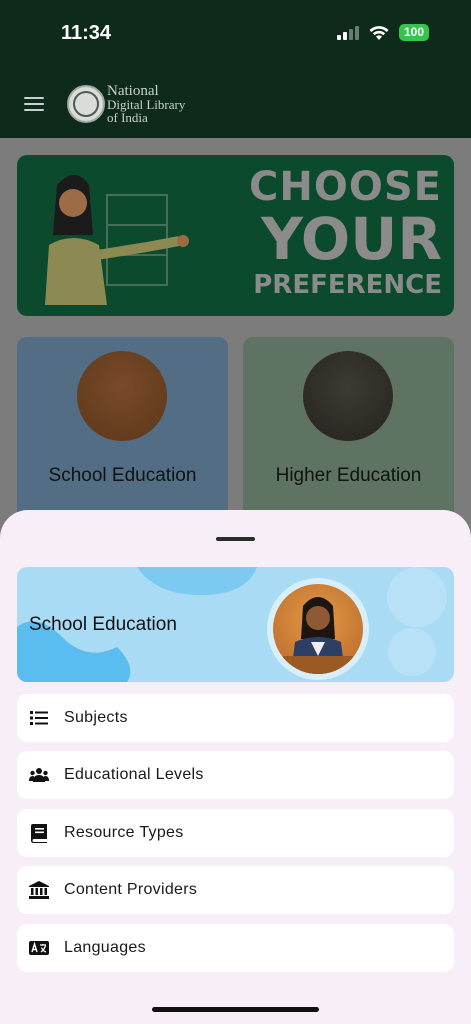  I want to click on language-icon, so click(39, 948).